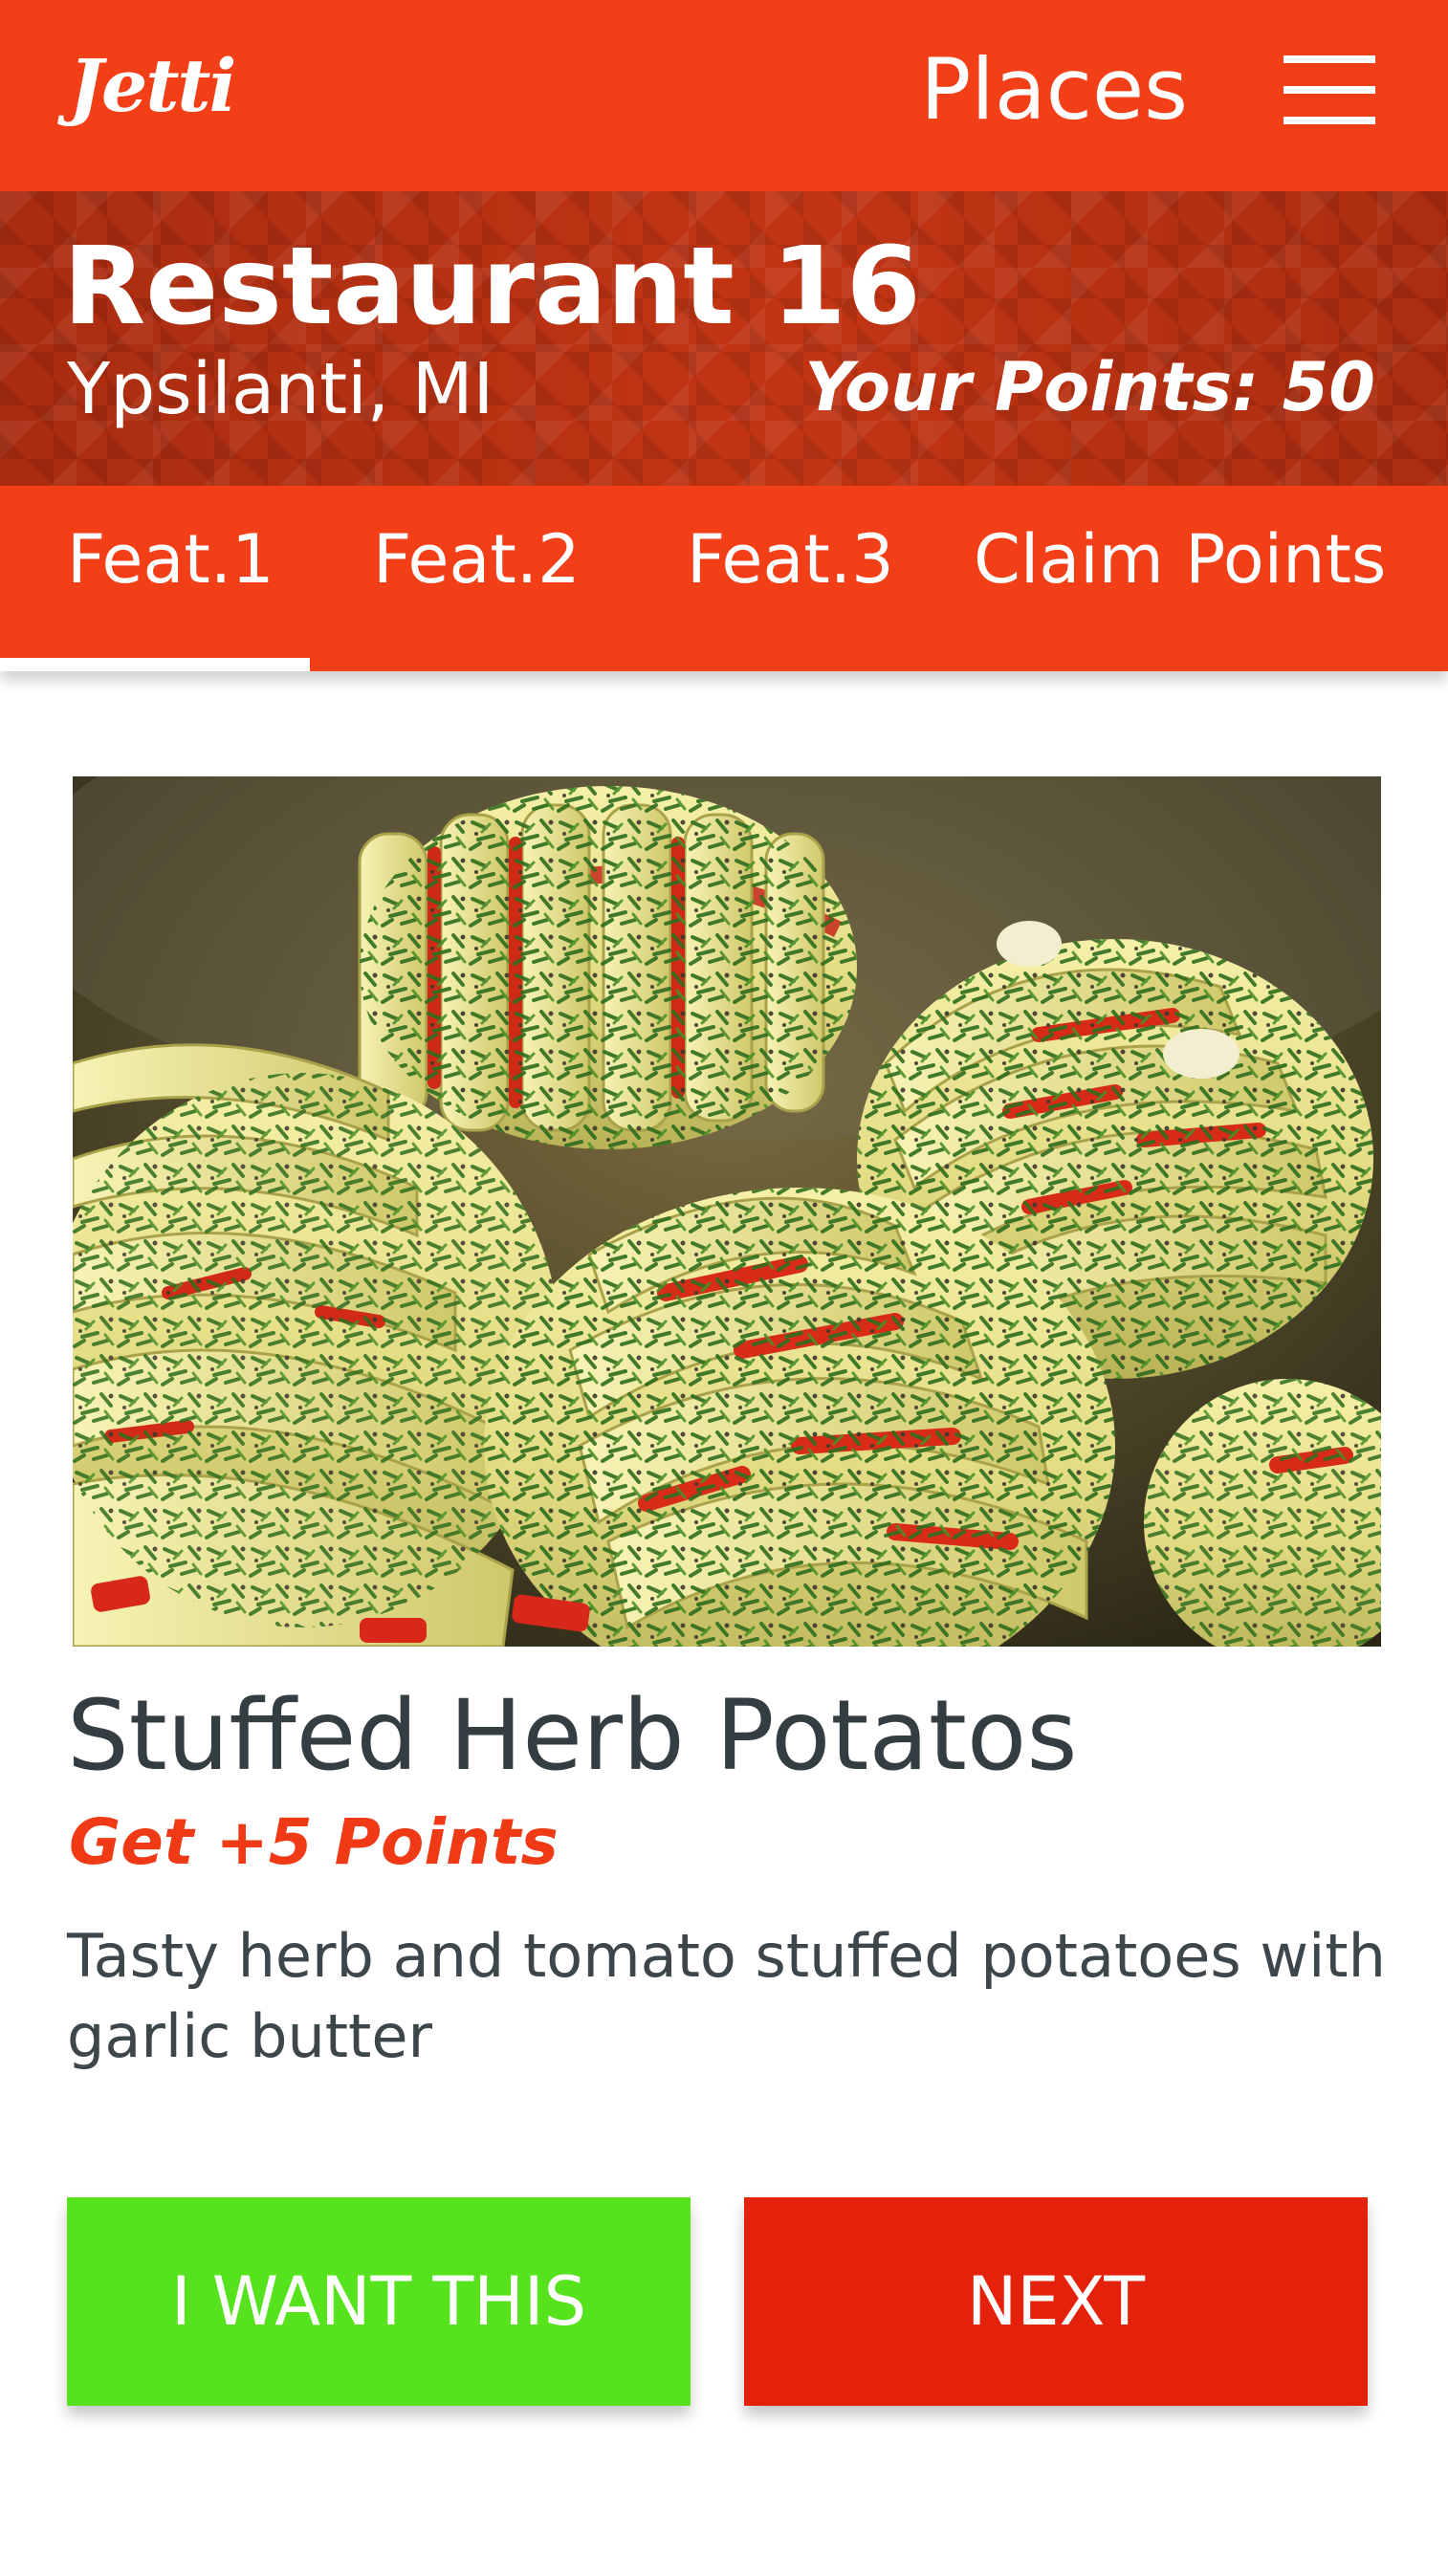 Image resolution: width=1448 pixels, height=2576 pixels. I want to click on hamburger-menu-icon, so click(1329, 89).